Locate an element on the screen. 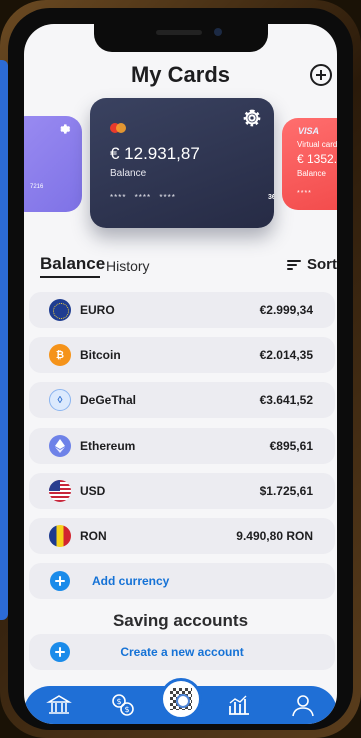 The image size is (361, 738). list-item: ₿ Bitcoin €2.014,35 is located at coordinates (182, 355).